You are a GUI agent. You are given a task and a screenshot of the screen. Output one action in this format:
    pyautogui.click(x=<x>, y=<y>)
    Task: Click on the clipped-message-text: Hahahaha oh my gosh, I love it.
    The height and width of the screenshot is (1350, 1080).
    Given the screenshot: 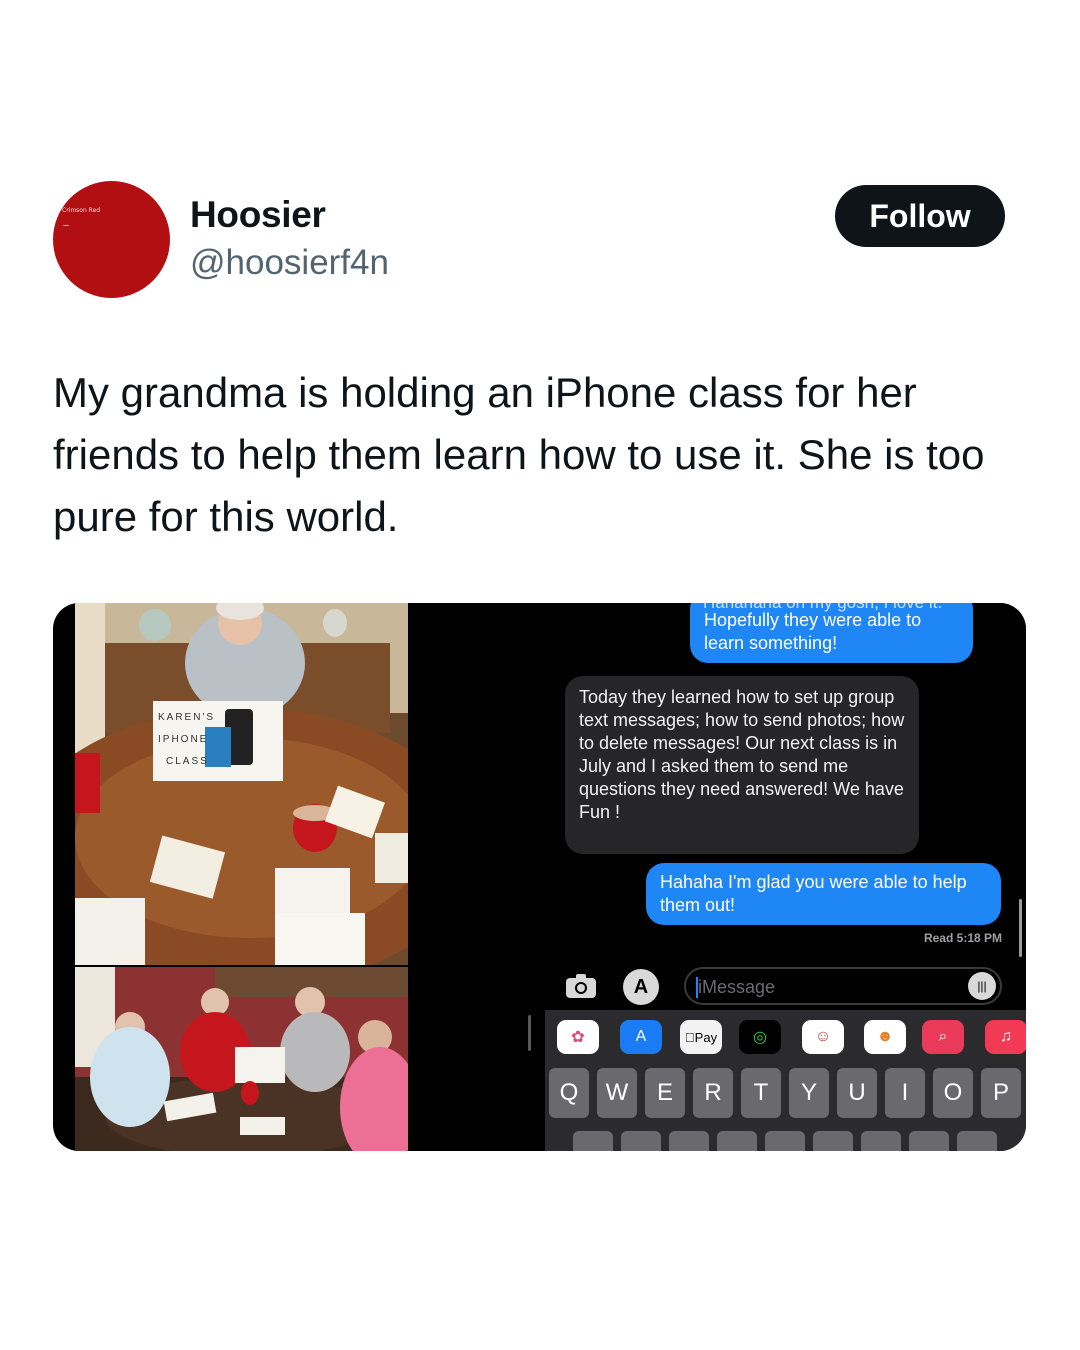 What is the action you would take?
    pyautogui.click(x=822, y=608)
    